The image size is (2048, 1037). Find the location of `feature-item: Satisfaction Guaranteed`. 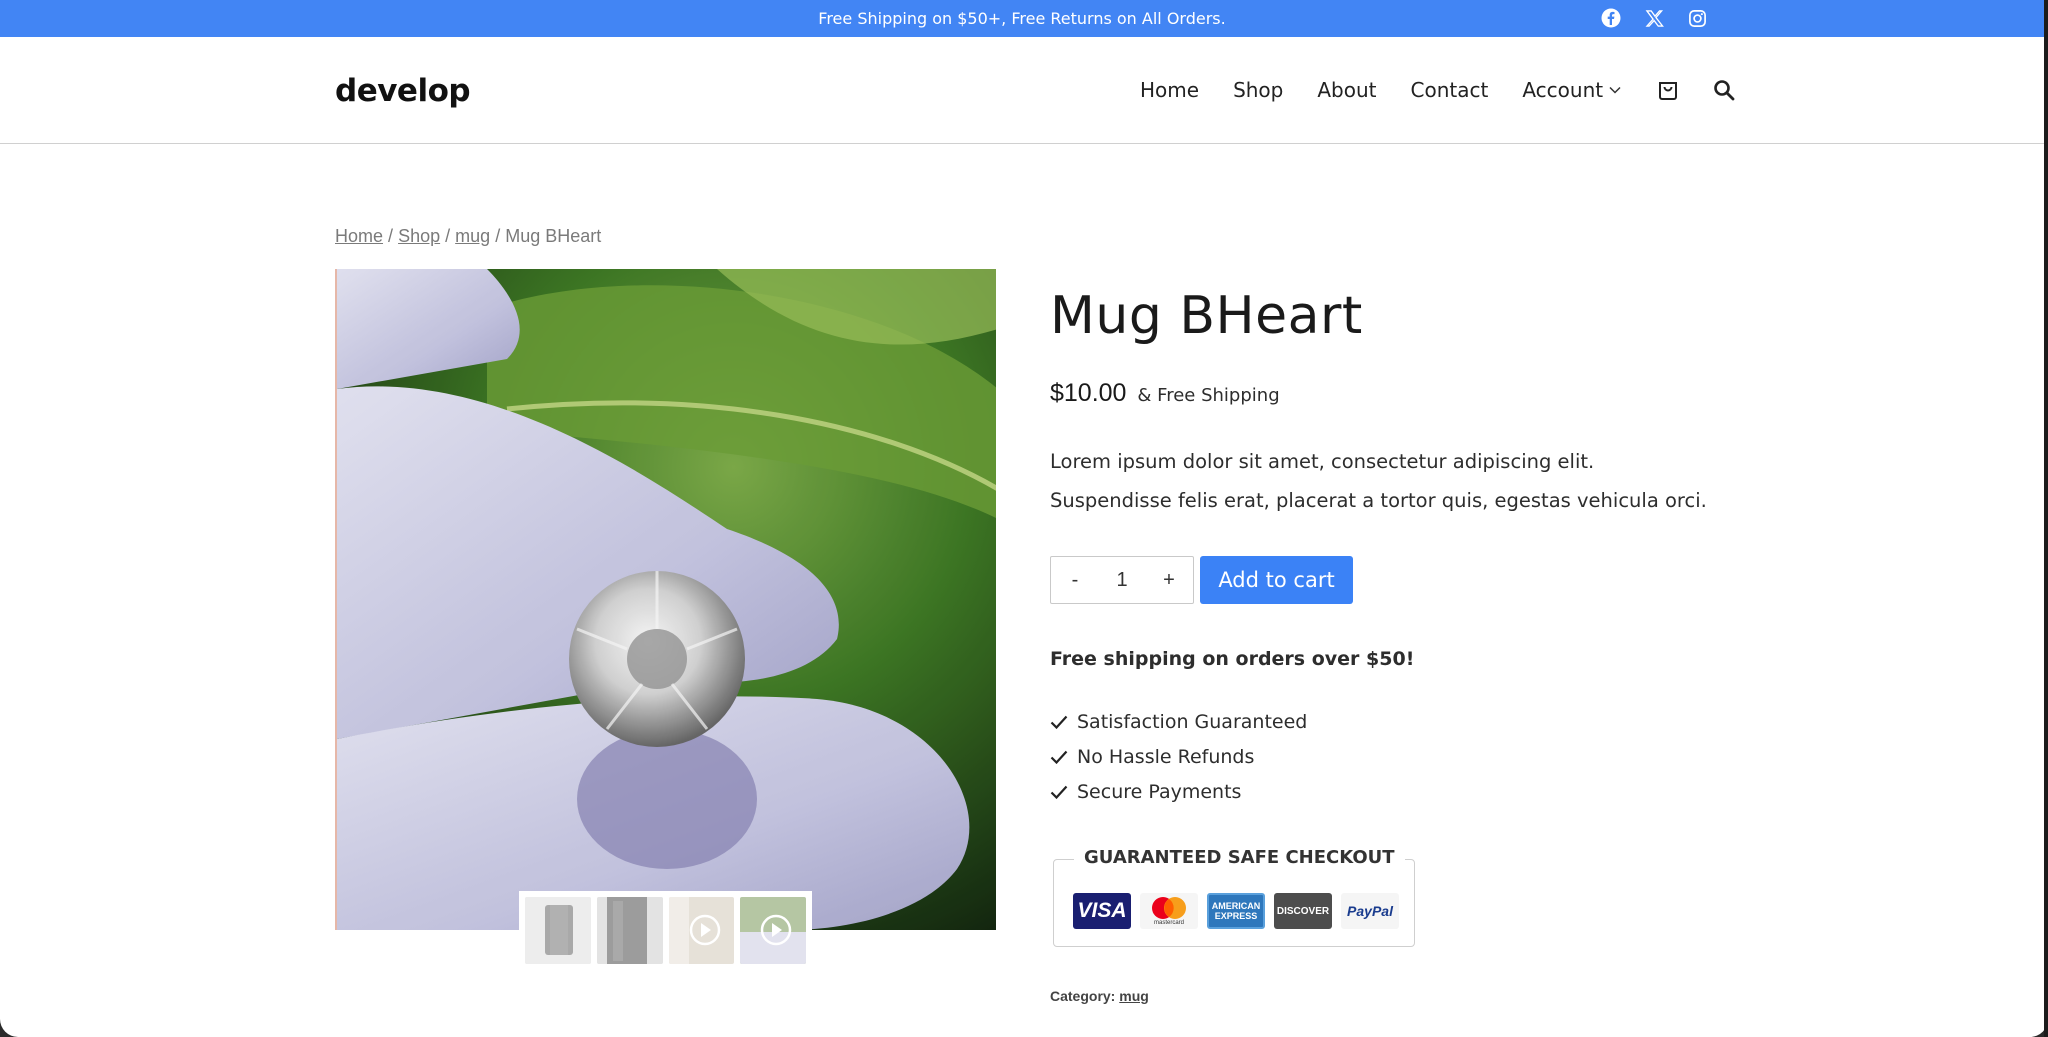

feature-item: Satisfaction Guaranteed is located at coordinates (1178, 721).